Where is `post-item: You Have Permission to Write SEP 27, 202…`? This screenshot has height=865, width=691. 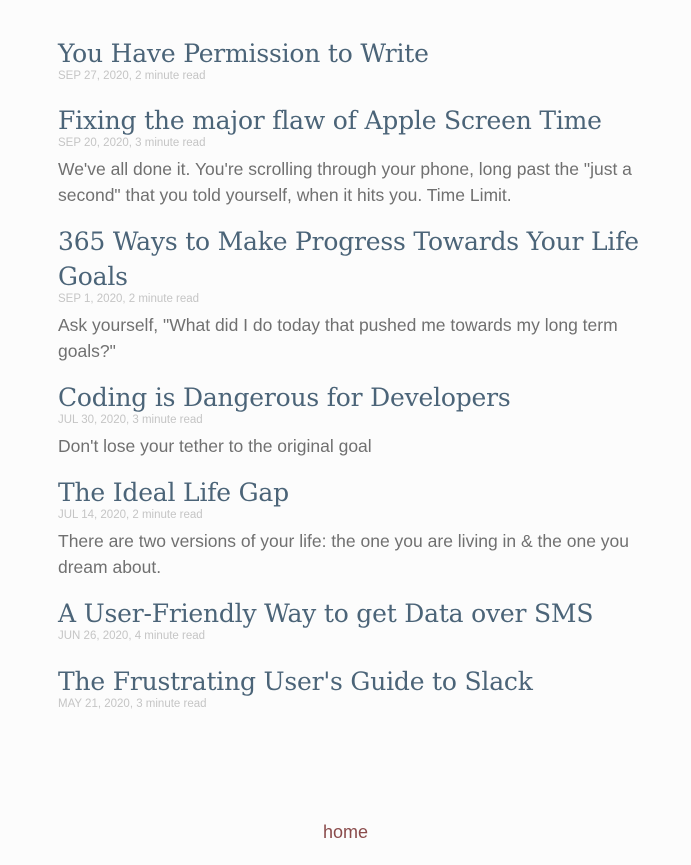
post-item: You Have Permission to Write SEP 27, 202… is located at coordinates (353, 61).